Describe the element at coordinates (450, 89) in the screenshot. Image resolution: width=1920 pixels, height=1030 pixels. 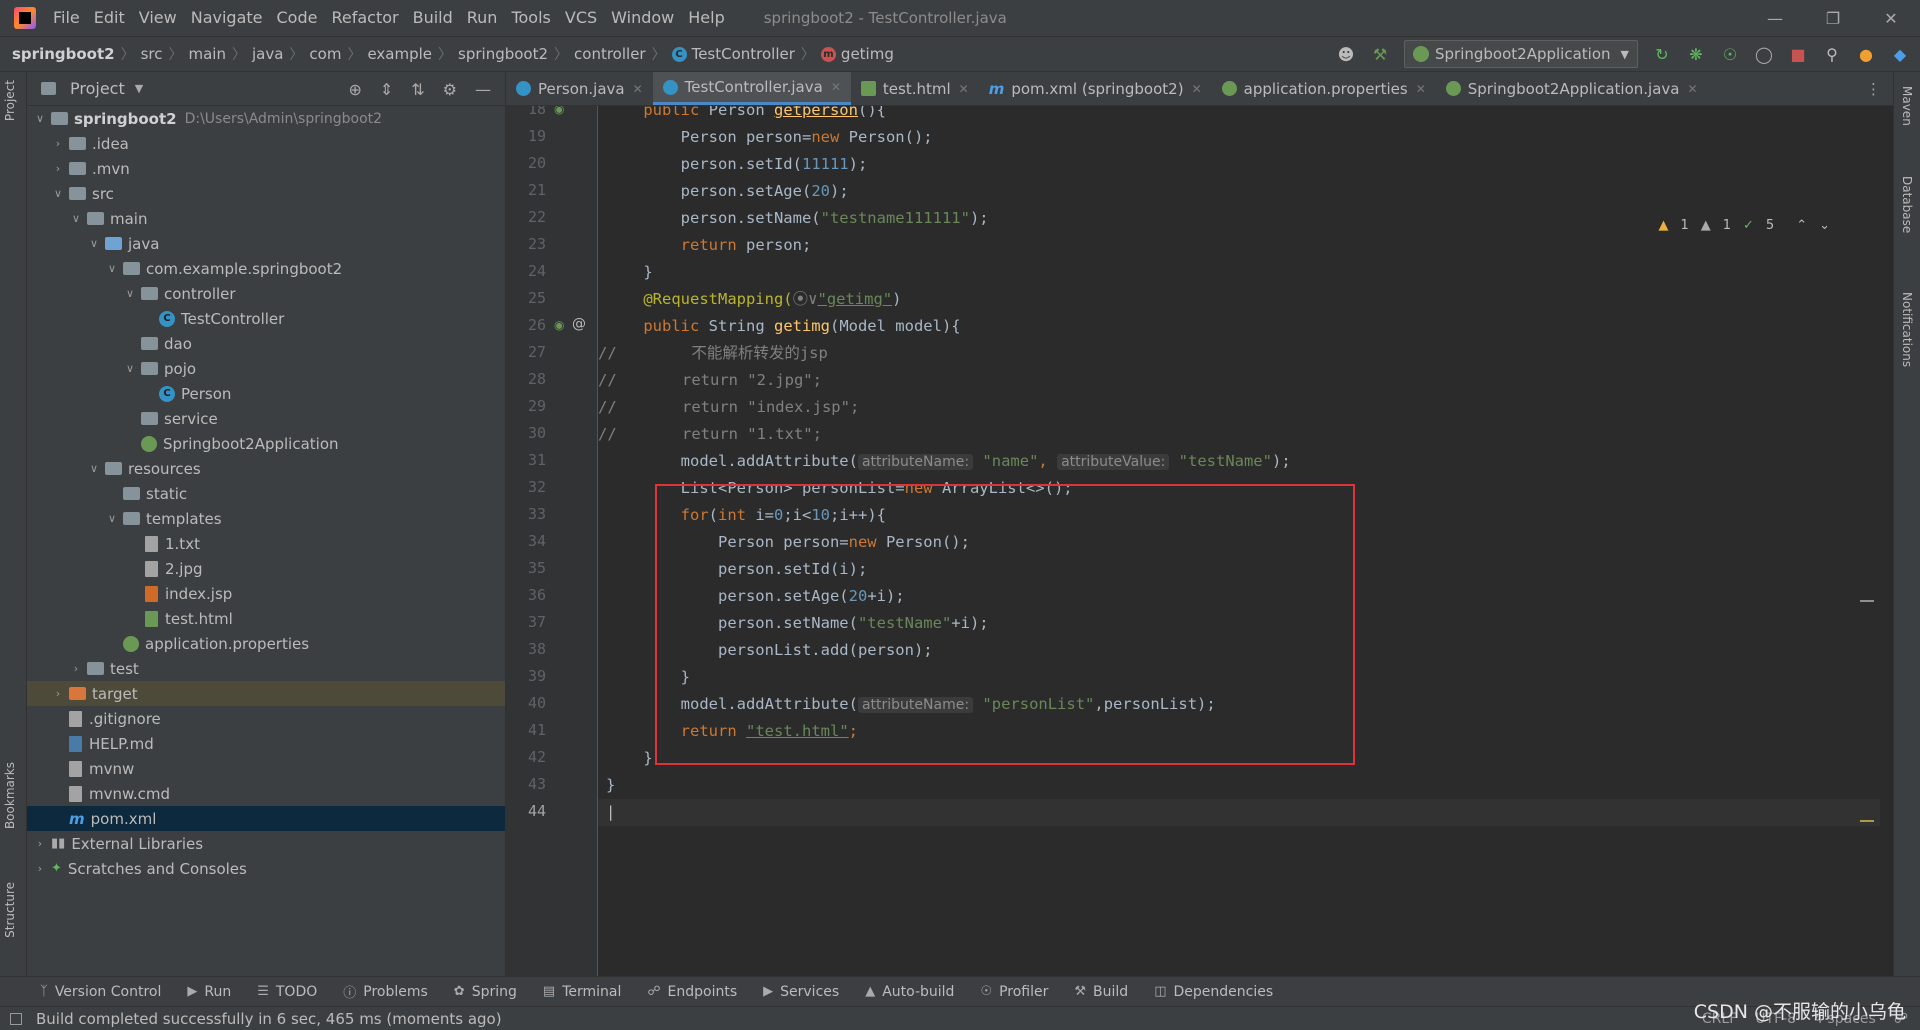
I see `gear-icon: ⚙` at that location.